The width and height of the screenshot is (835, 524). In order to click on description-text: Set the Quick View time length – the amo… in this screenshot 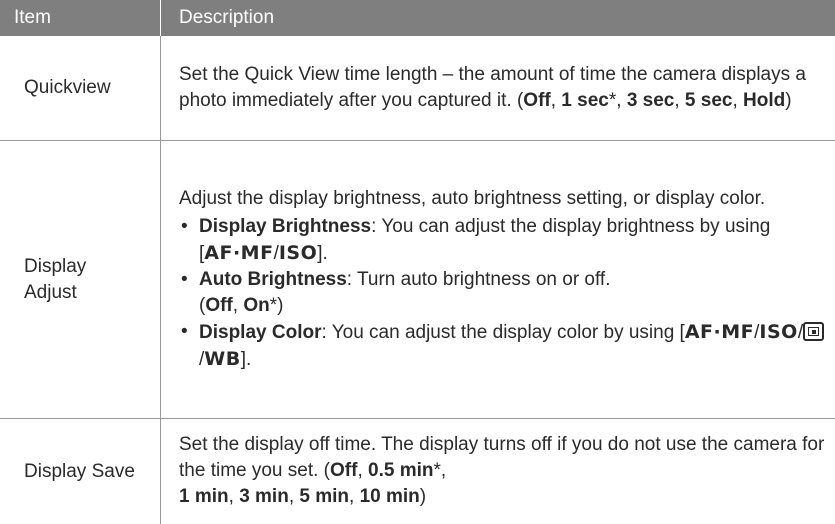, I will do `click(502, 88)`.